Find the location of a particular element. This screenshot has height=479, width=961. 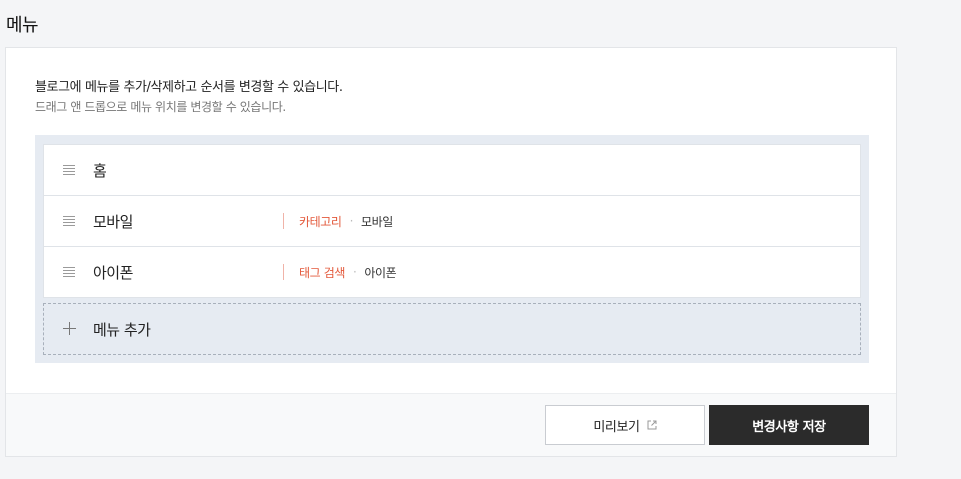

link-target-label: 아이폰 is located at coordinates (380, 272).